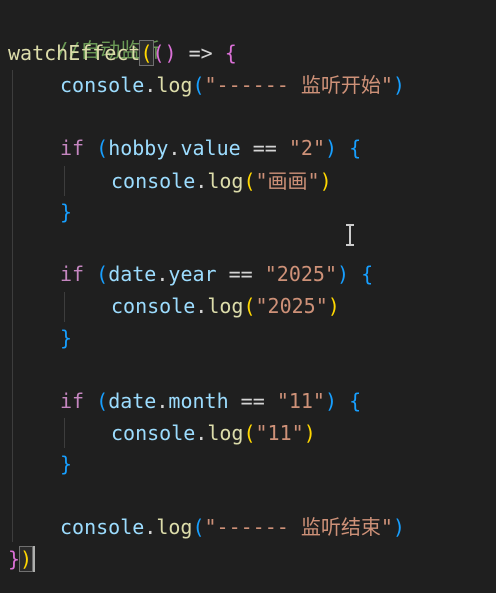  What do you see at coordinates (198, 401) in the screenshot?
I see `month-property: month` at bounding box center [198, 401].